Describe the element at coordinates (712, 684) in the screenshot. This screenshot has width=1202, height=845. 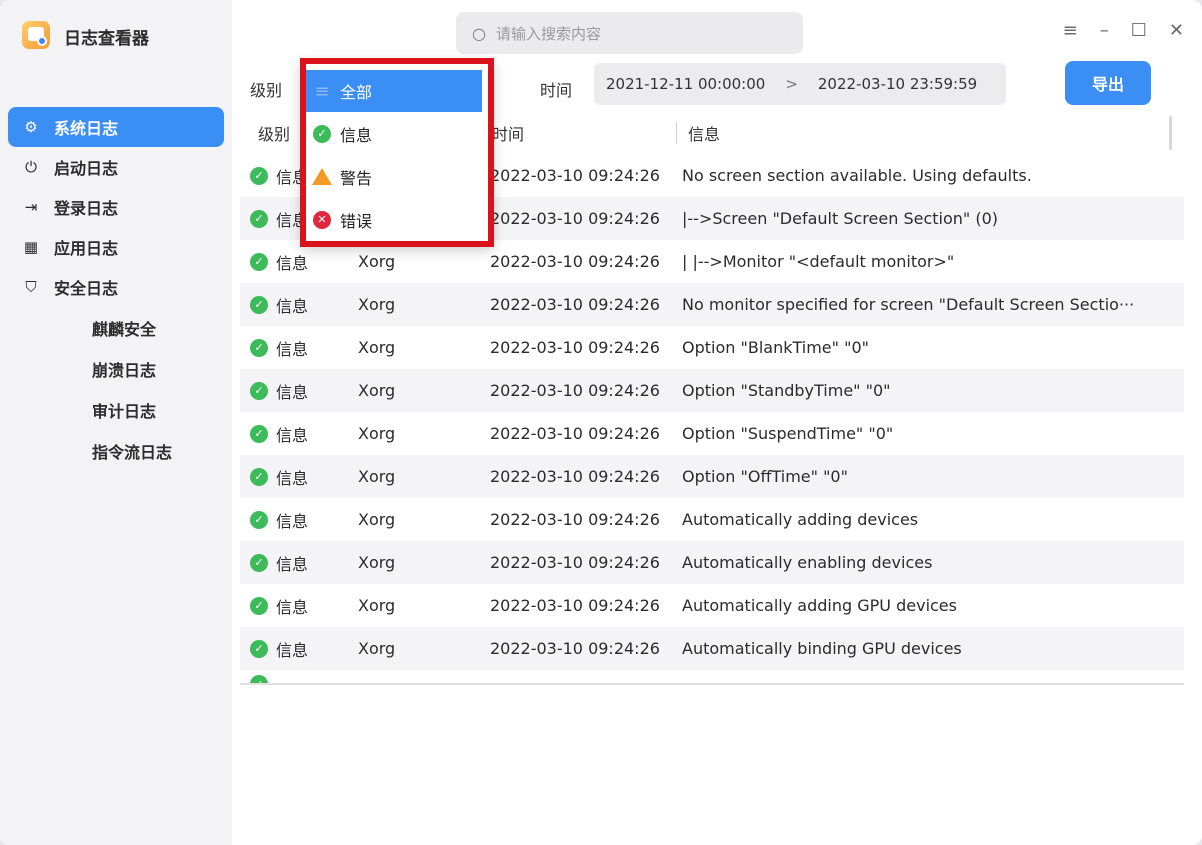
I see `table-bottom-border` at that location.